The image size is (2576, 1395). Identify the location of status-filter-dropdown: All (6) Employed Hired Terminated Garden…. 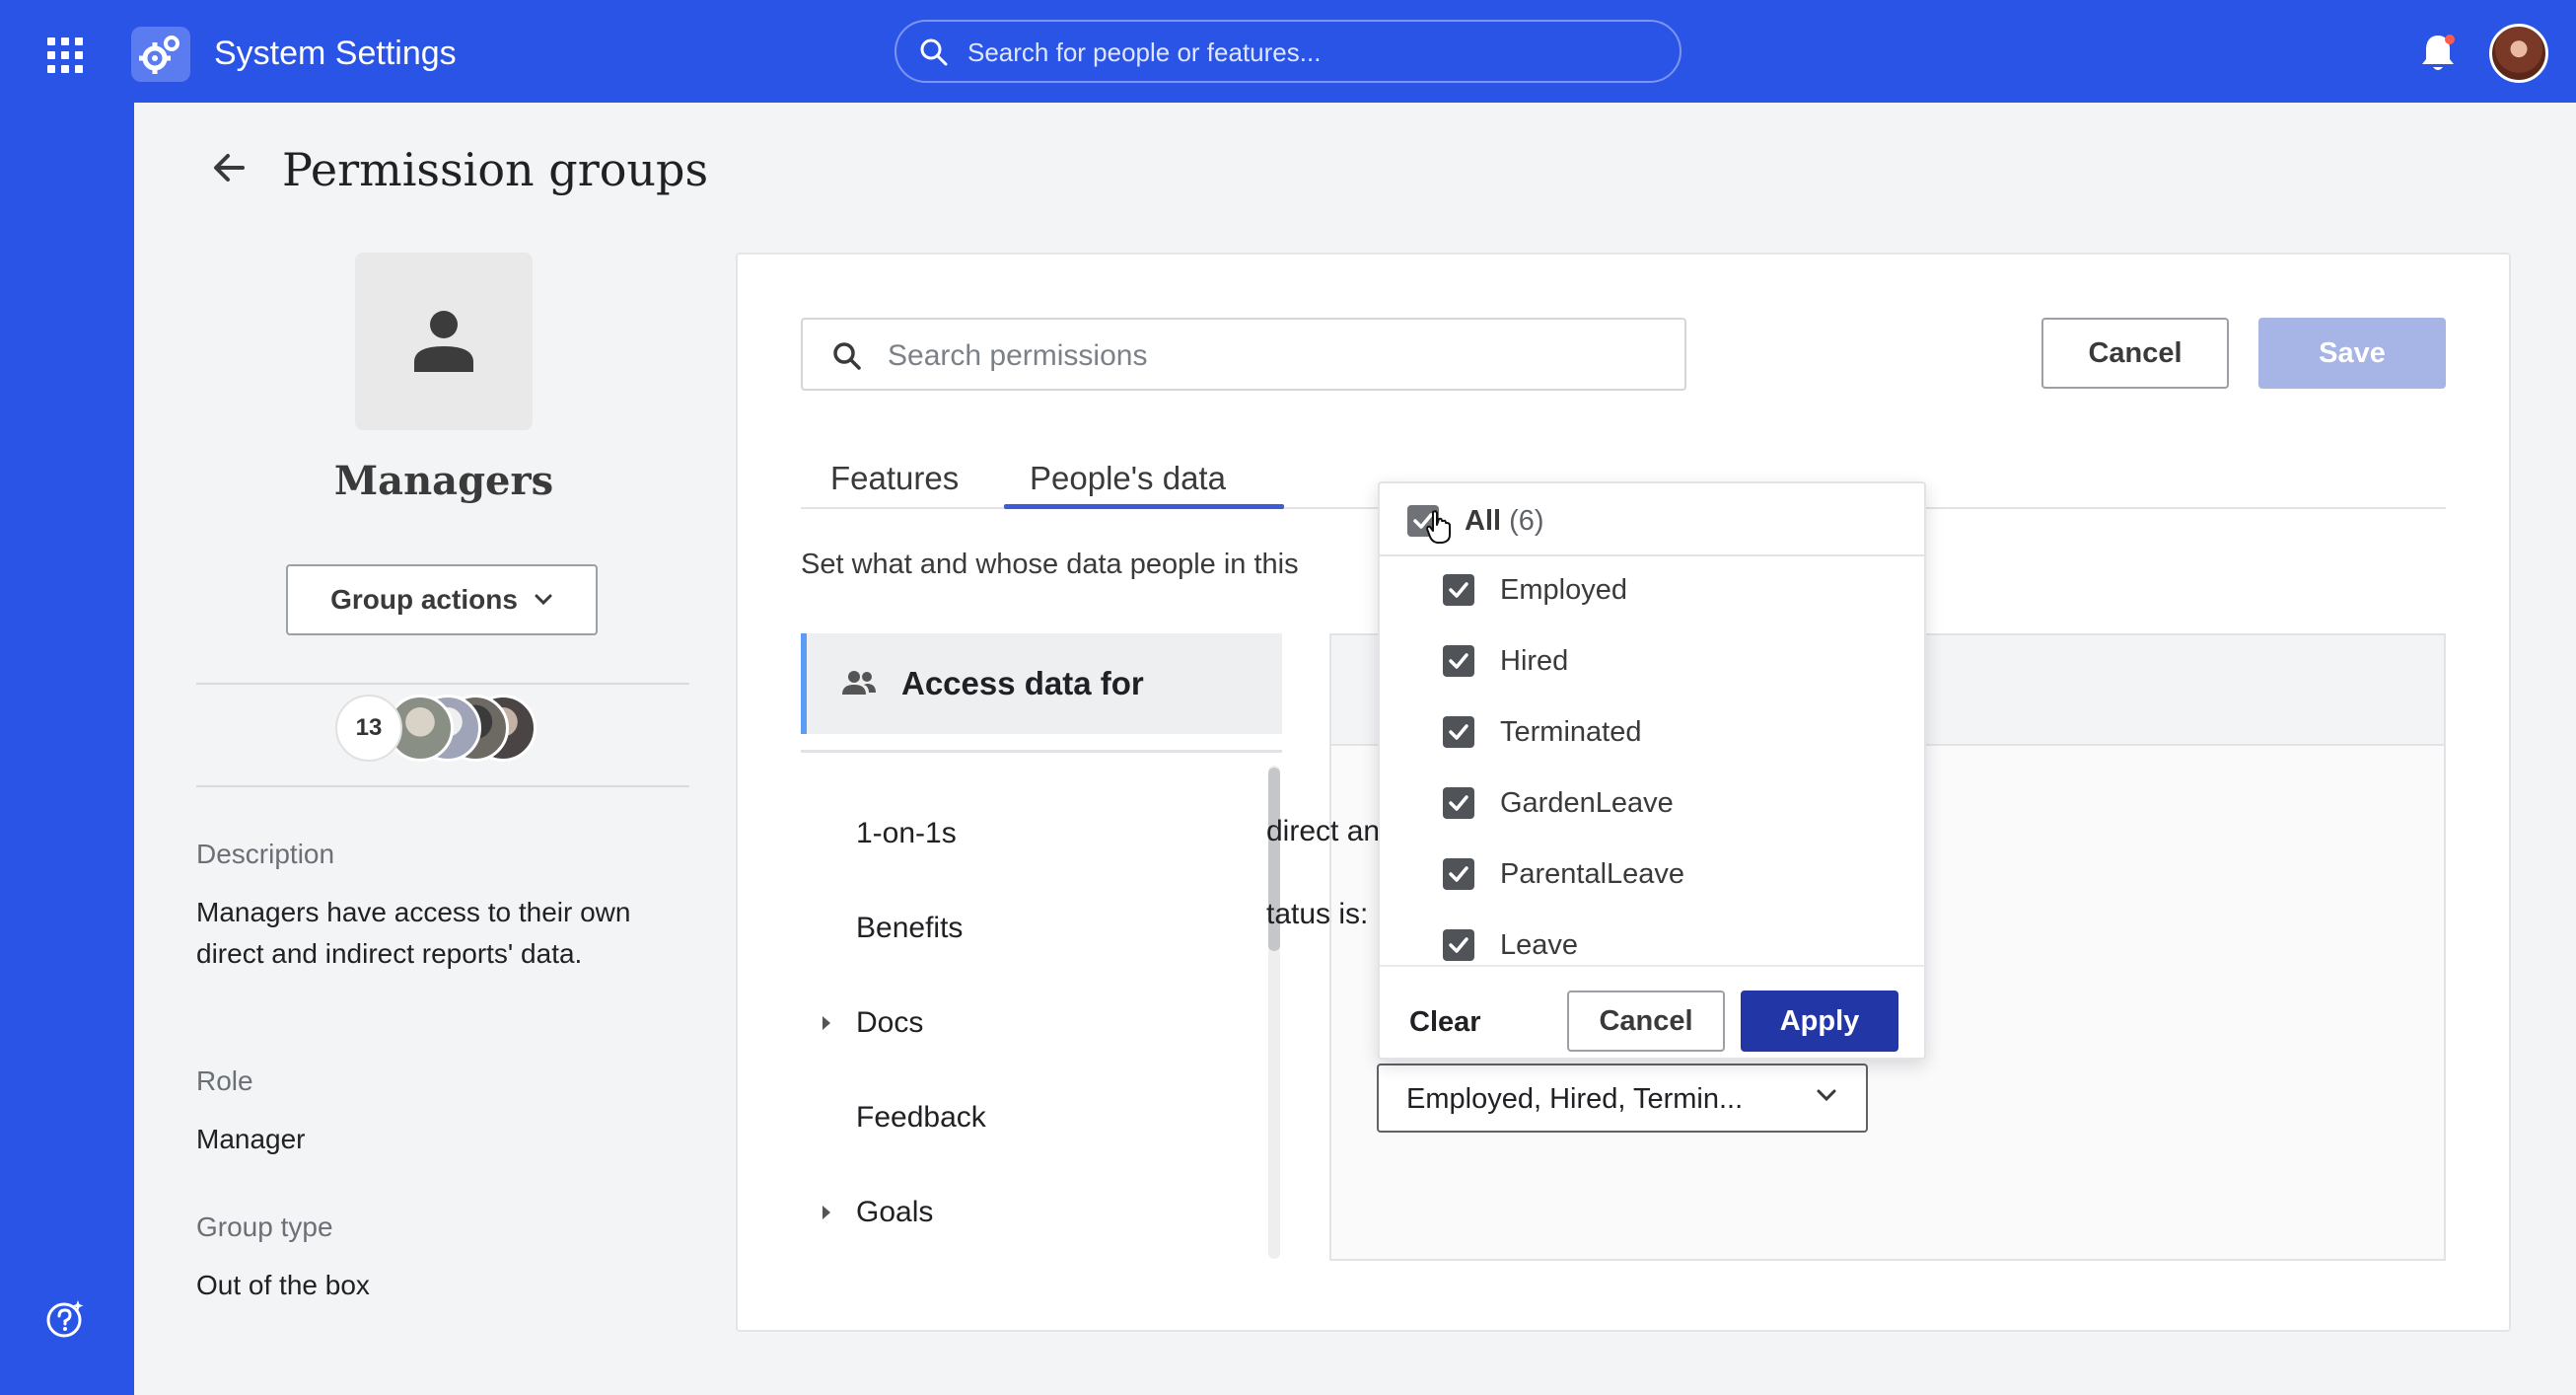
(1652, 770).